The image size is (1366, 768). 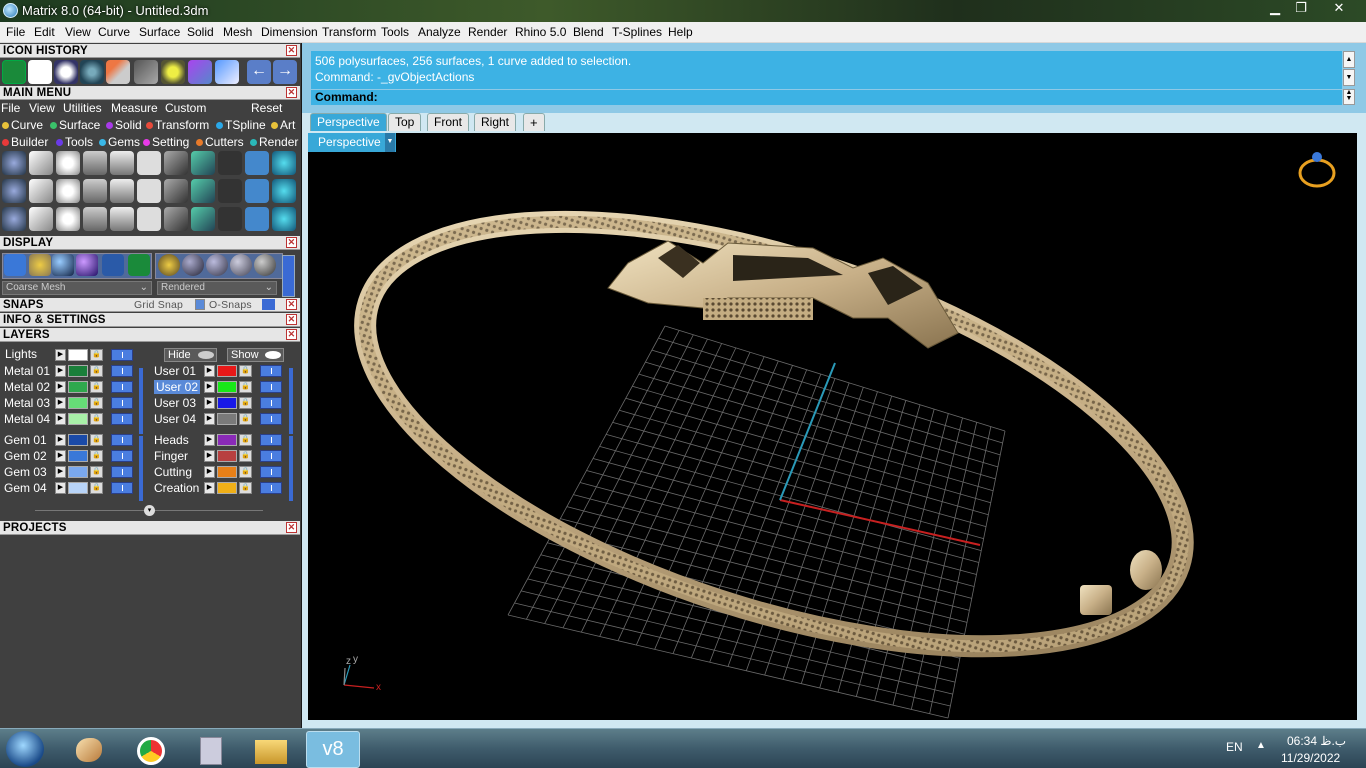 I want to click on profile-icon, so click(x=149, y=219).